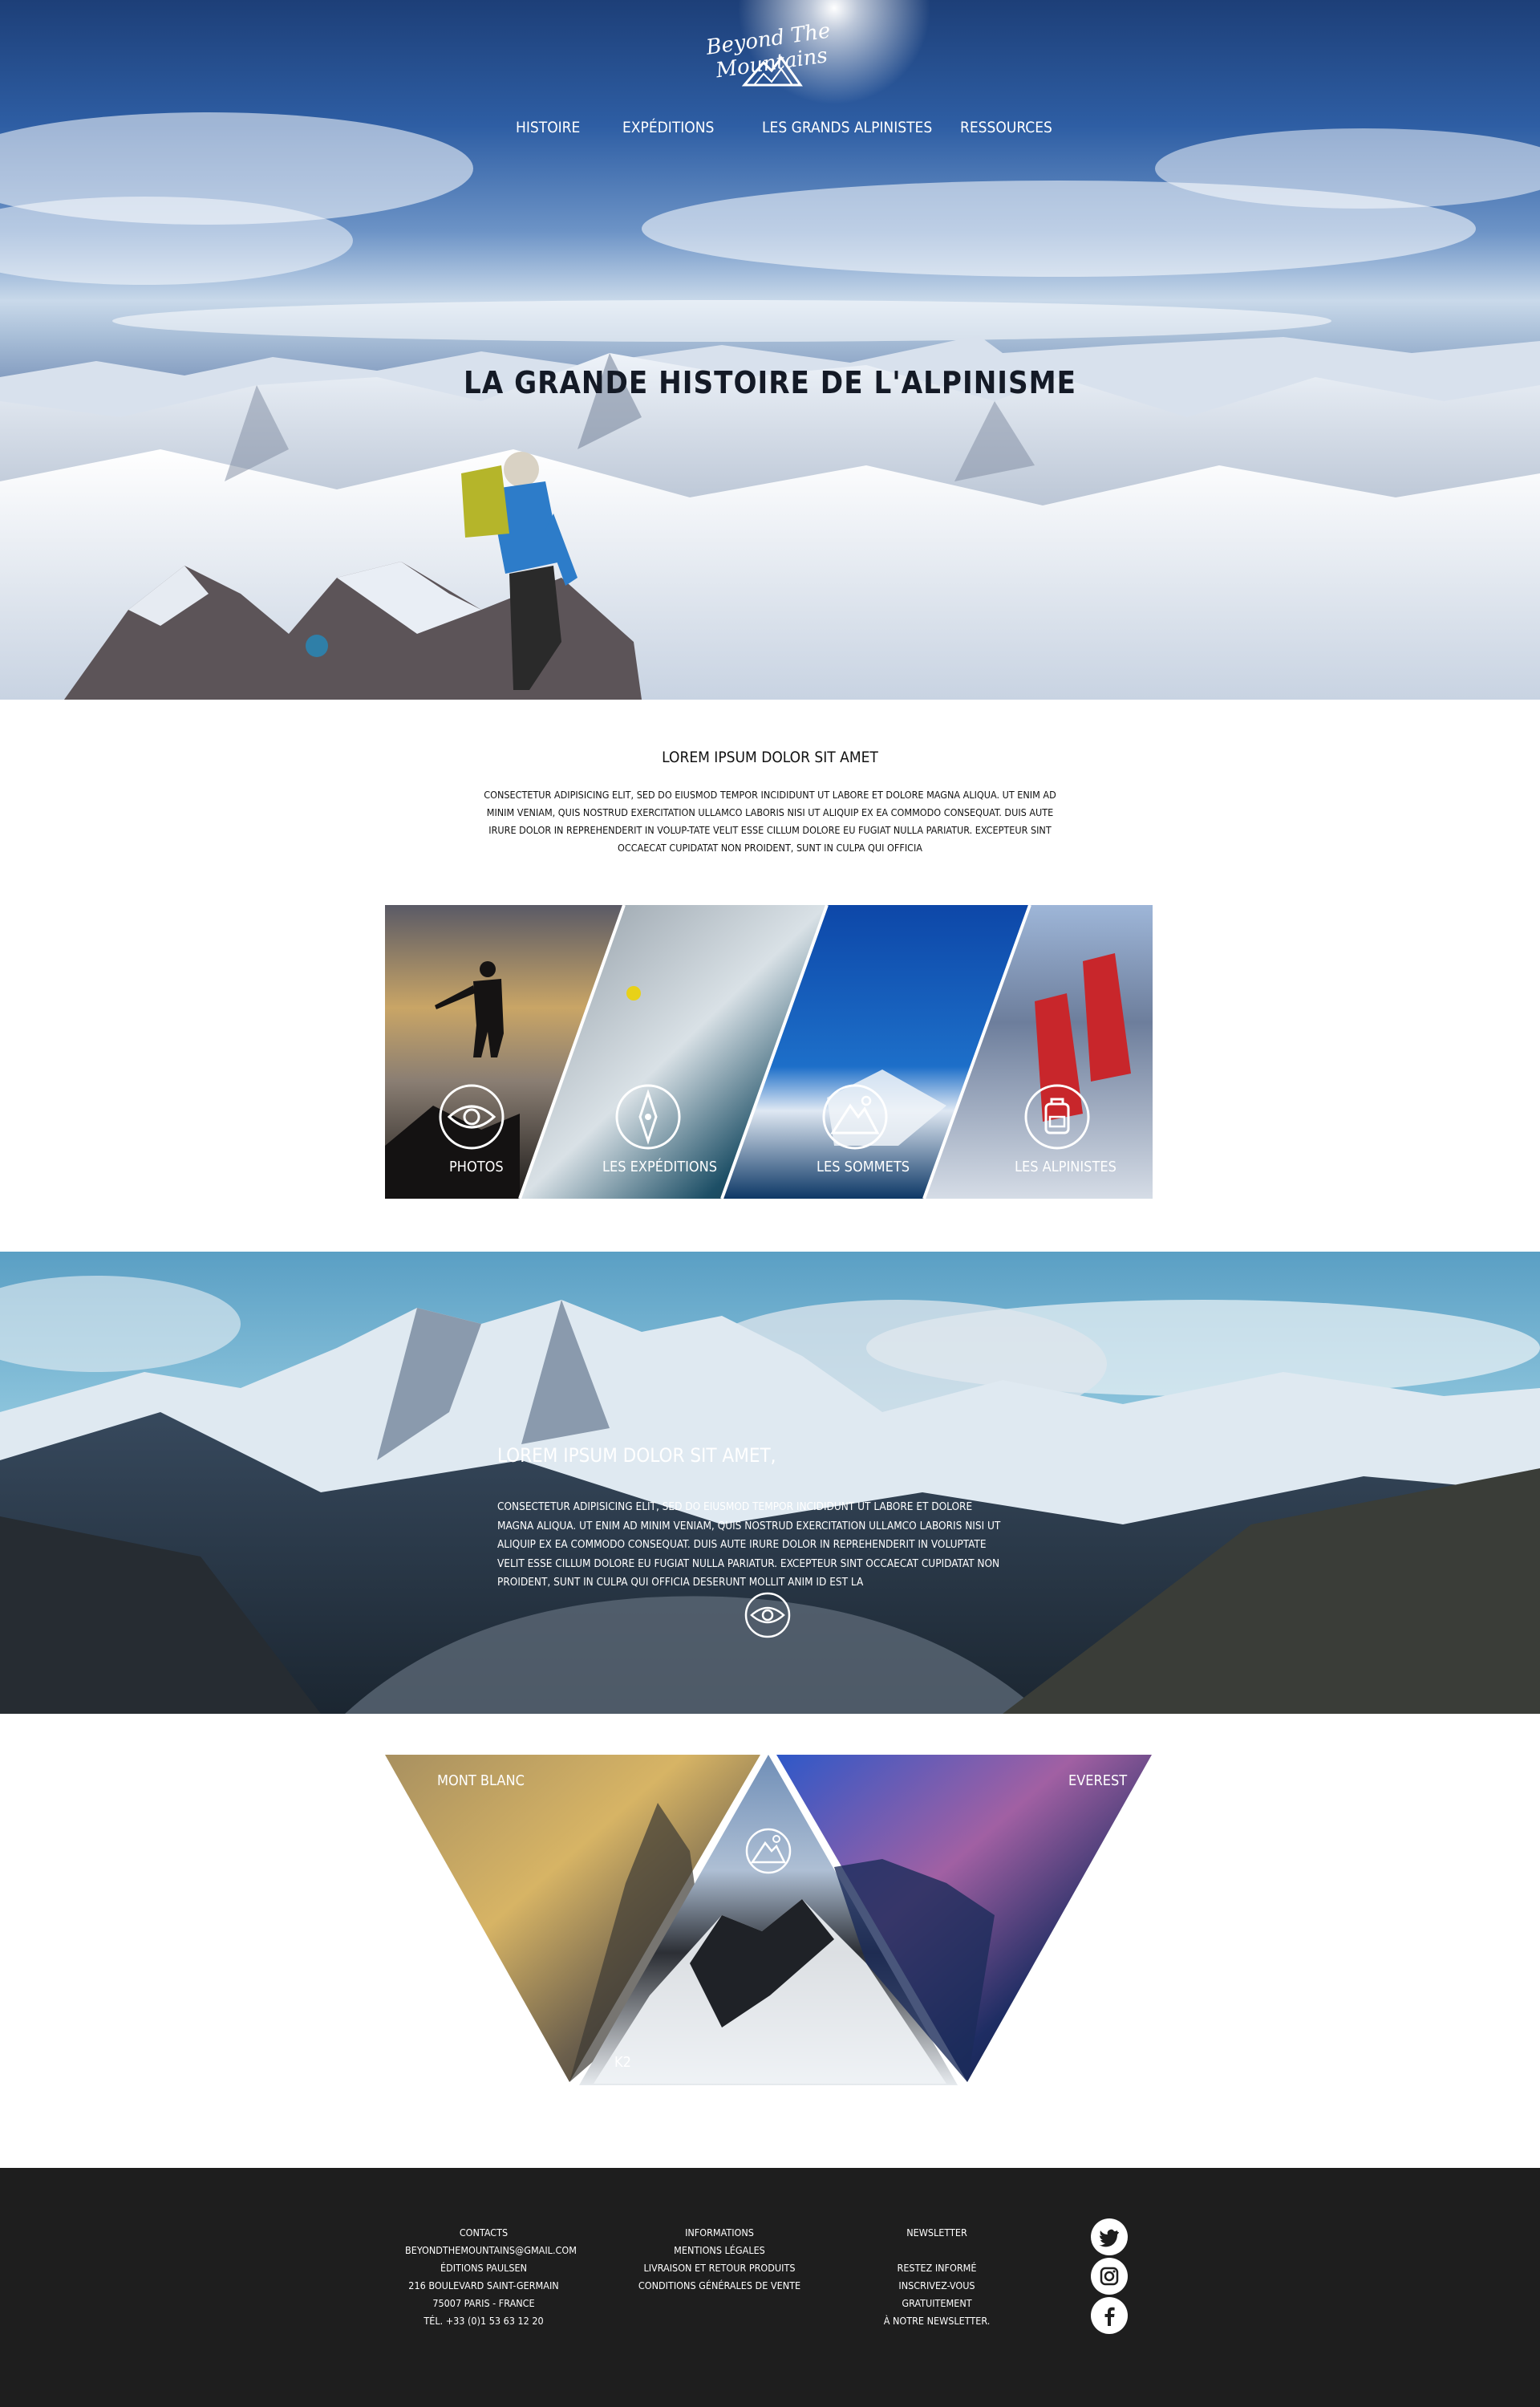 The image size is (1540, 2407). What do you see at coordinates (937, 2321) in the screenshot?
I see `footer-newsletter-line-3: À NOTRE NEWSLETTER.` at bounding box center [937, 2321].